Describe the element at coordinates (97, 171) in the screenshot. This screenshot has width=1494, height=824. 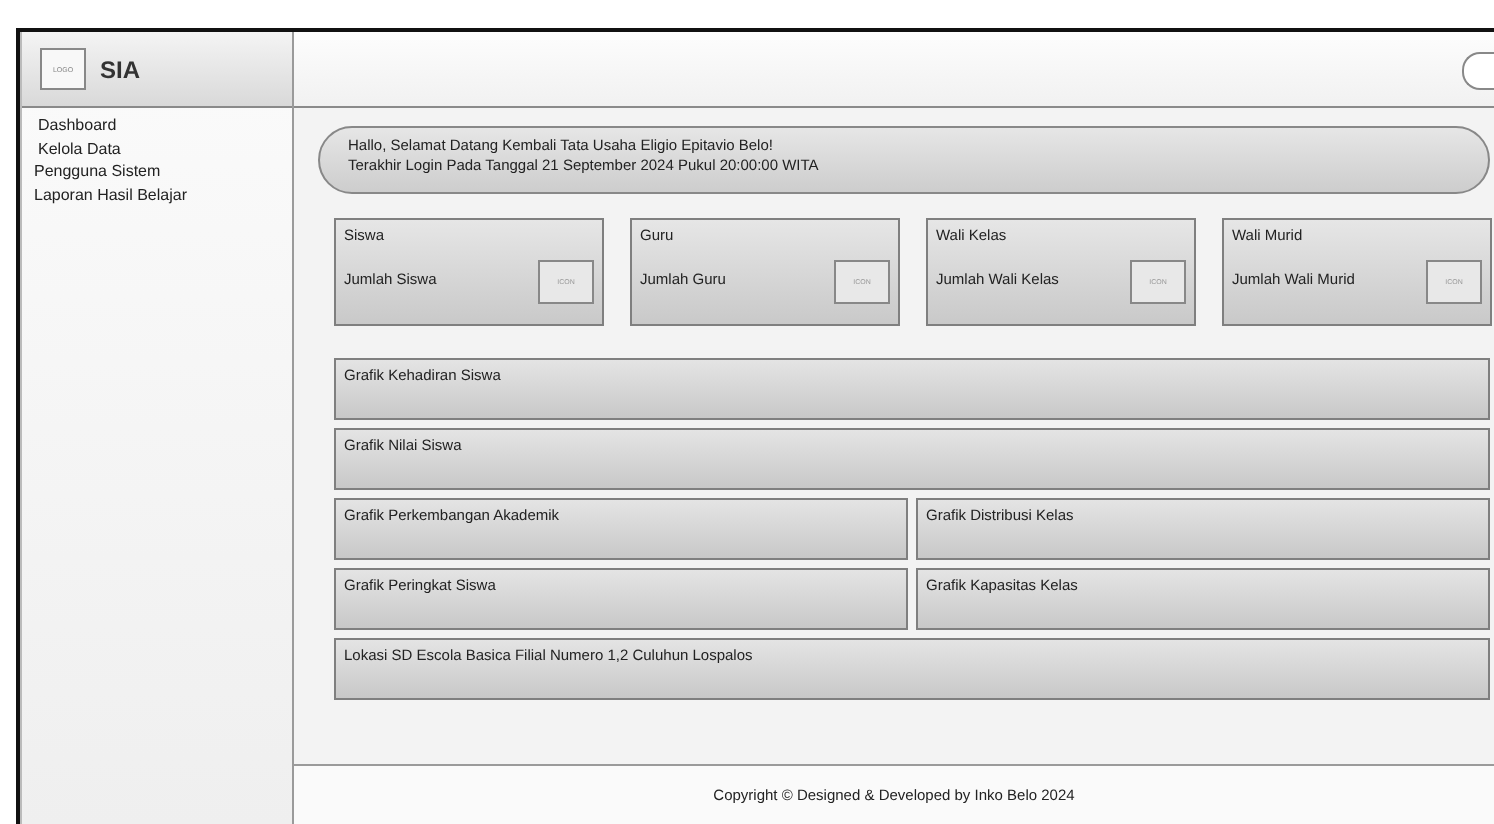
I see `sidebar-item: Pengguna Sistem` at that location.